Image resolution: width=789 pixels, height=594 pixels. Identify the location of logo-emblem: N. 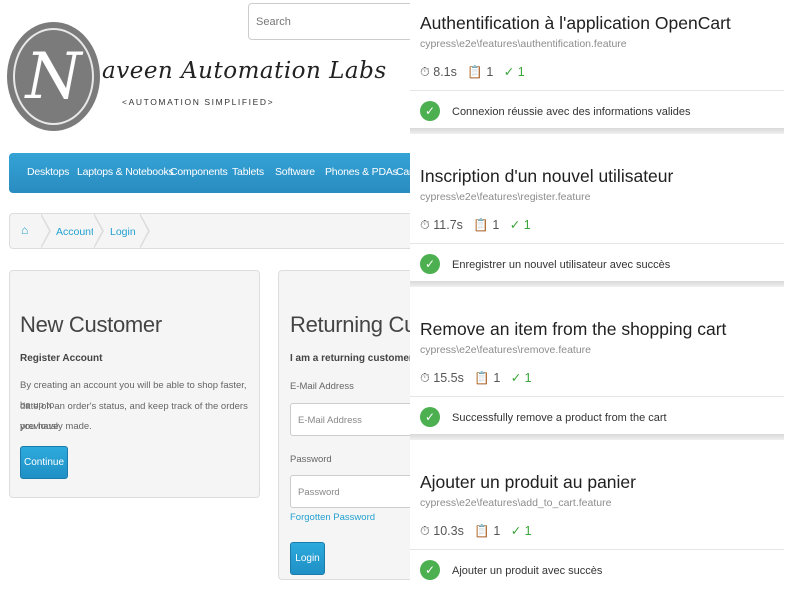
(53, 76).